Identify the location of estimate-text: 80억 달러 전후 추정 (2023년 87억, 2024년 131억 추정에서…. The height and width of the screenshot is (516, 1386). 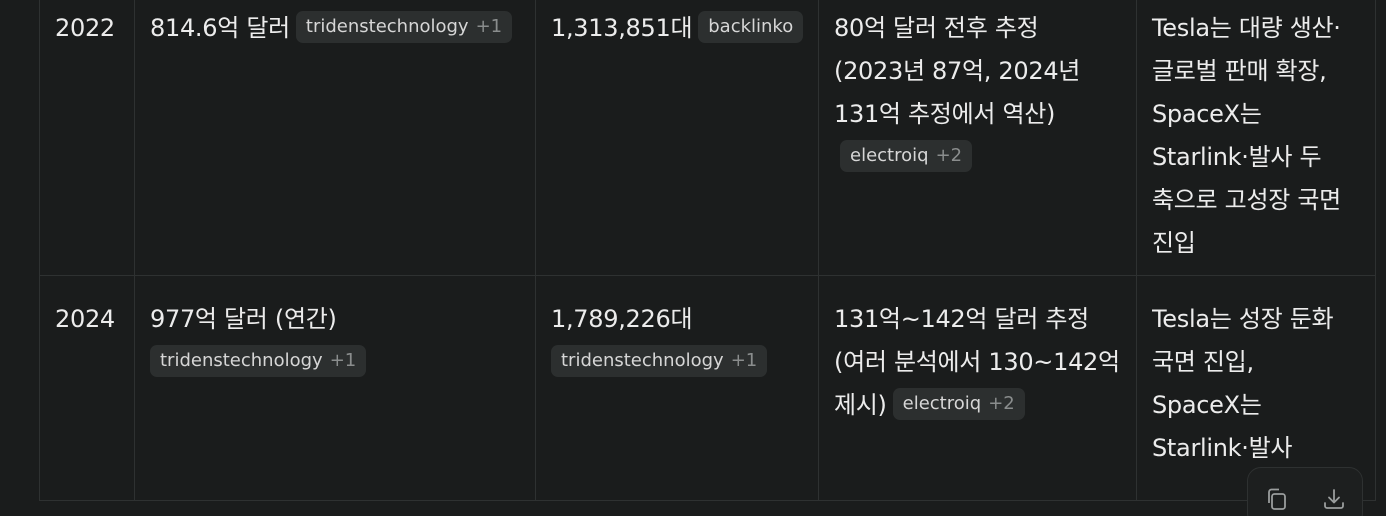
(957, 71).